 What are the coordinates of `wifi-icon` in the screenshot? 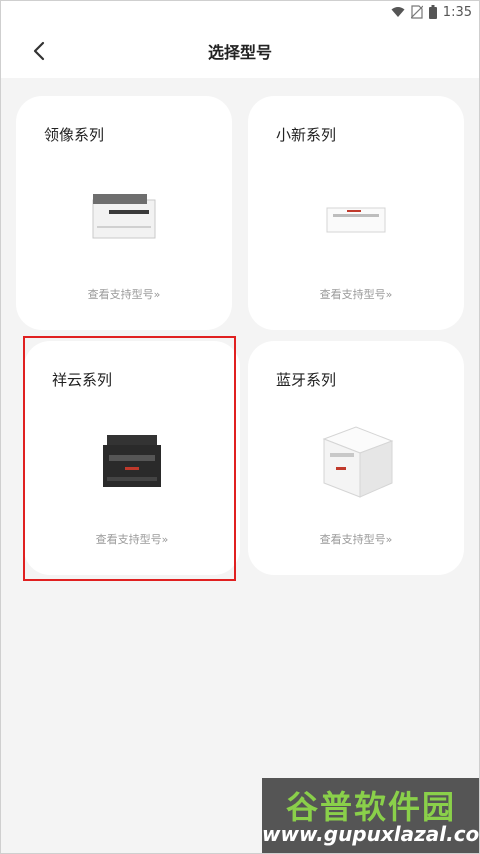 It's located at (398, 12).